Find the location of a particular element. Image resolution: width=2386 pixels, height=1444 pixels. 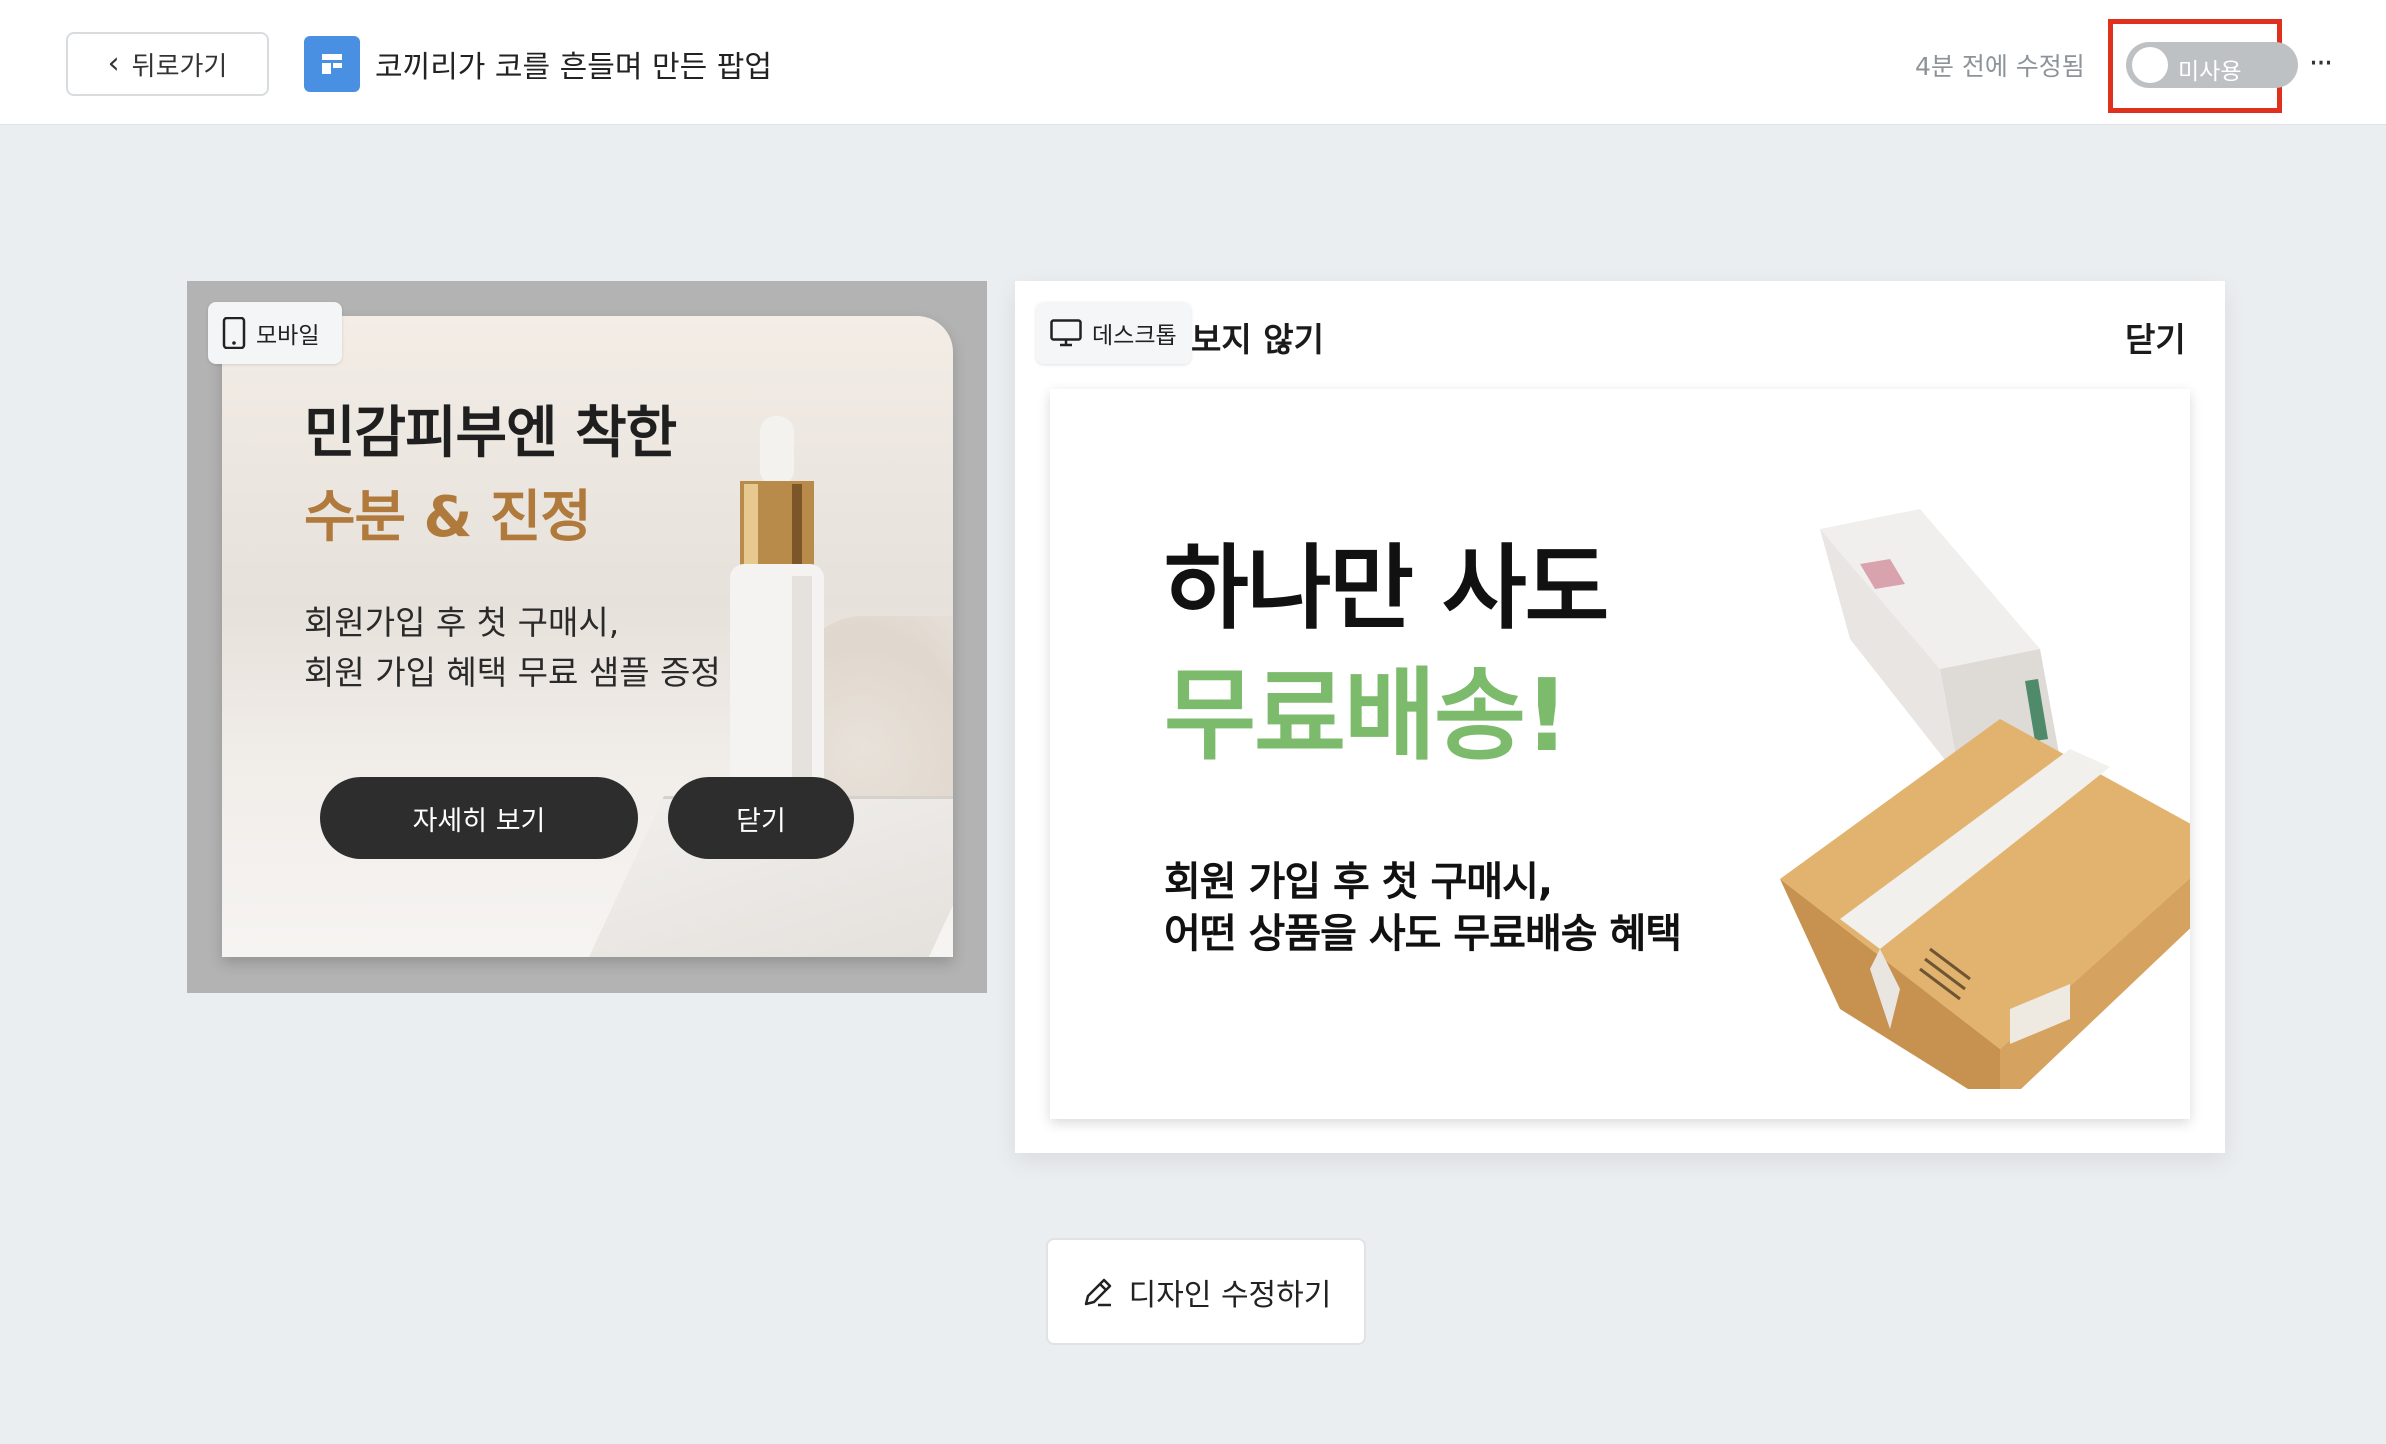

modified-time: 4분 전에 수정됨 is located at coordinates (2000, 66).